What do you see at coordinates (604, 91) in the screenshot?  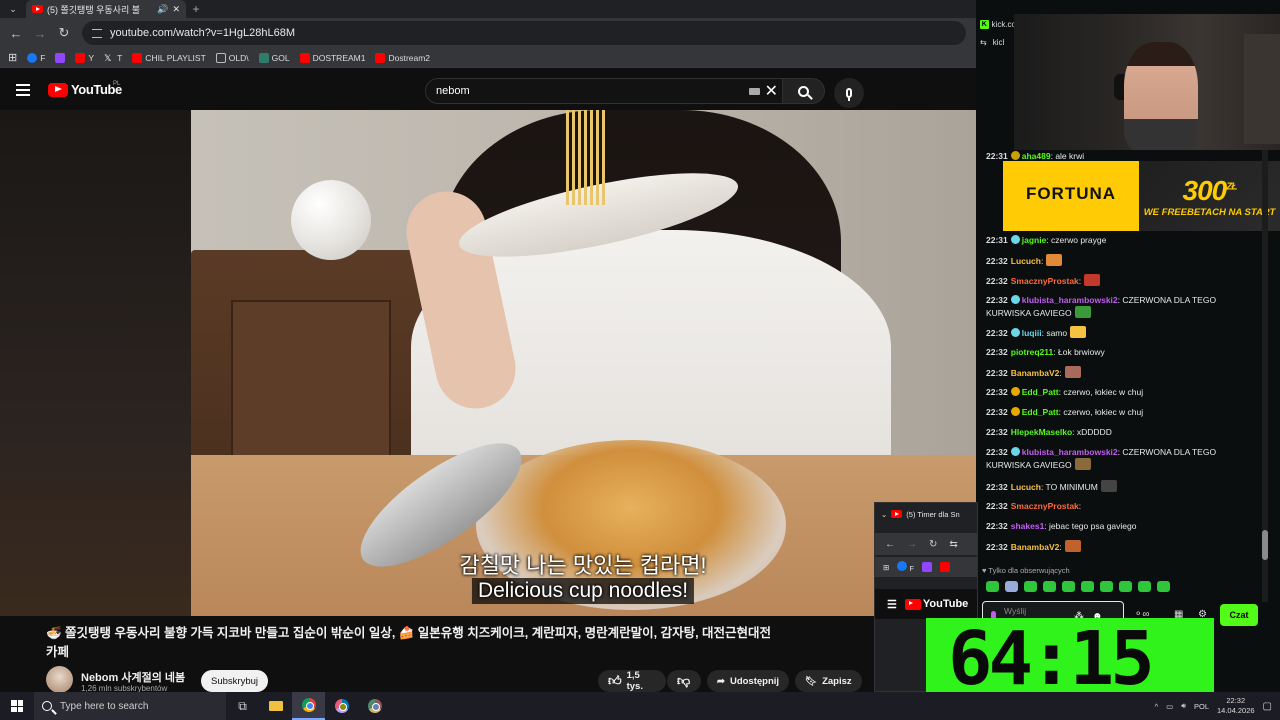 I see `search-input: nebom ✕` at bounding box center [604, 91].